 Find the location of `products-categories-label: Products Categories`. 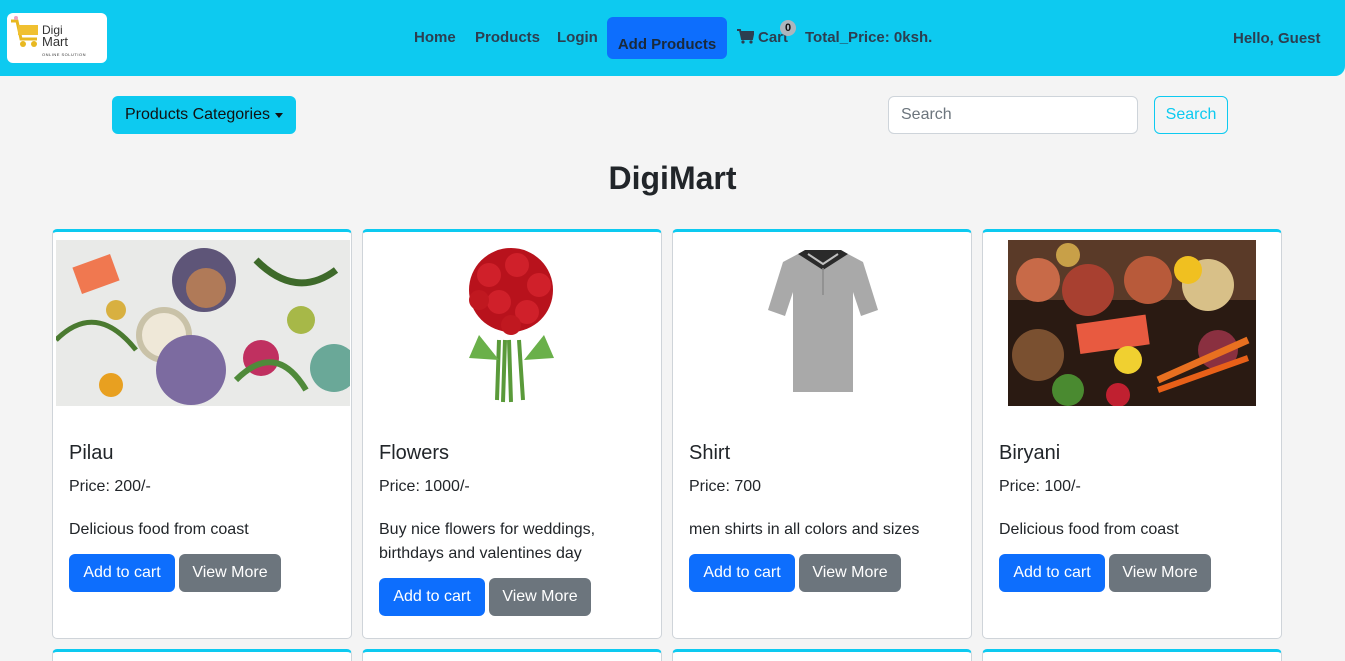

products-categories-label: Products Categories is located at coordinates (197, 114).